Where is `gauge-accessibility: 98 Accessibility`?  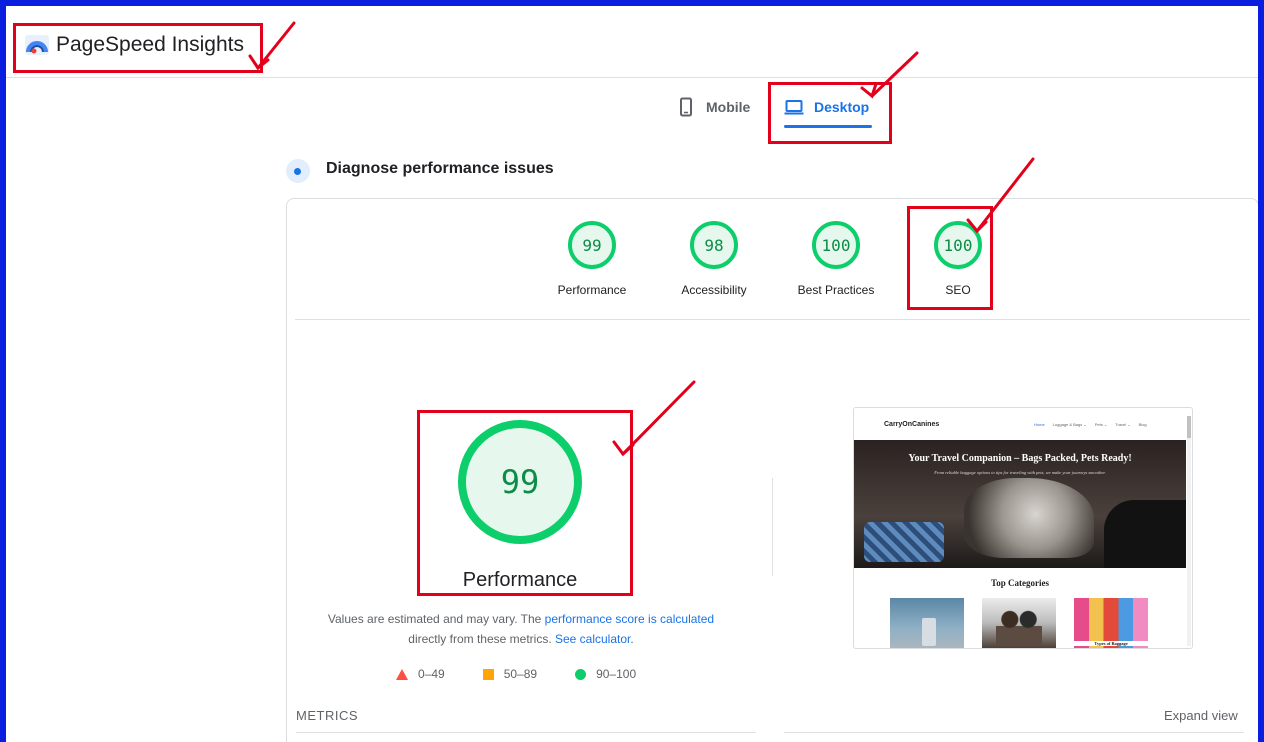 gauge-accessibility: 98 Accessibility is located at coordinates (714, 259).